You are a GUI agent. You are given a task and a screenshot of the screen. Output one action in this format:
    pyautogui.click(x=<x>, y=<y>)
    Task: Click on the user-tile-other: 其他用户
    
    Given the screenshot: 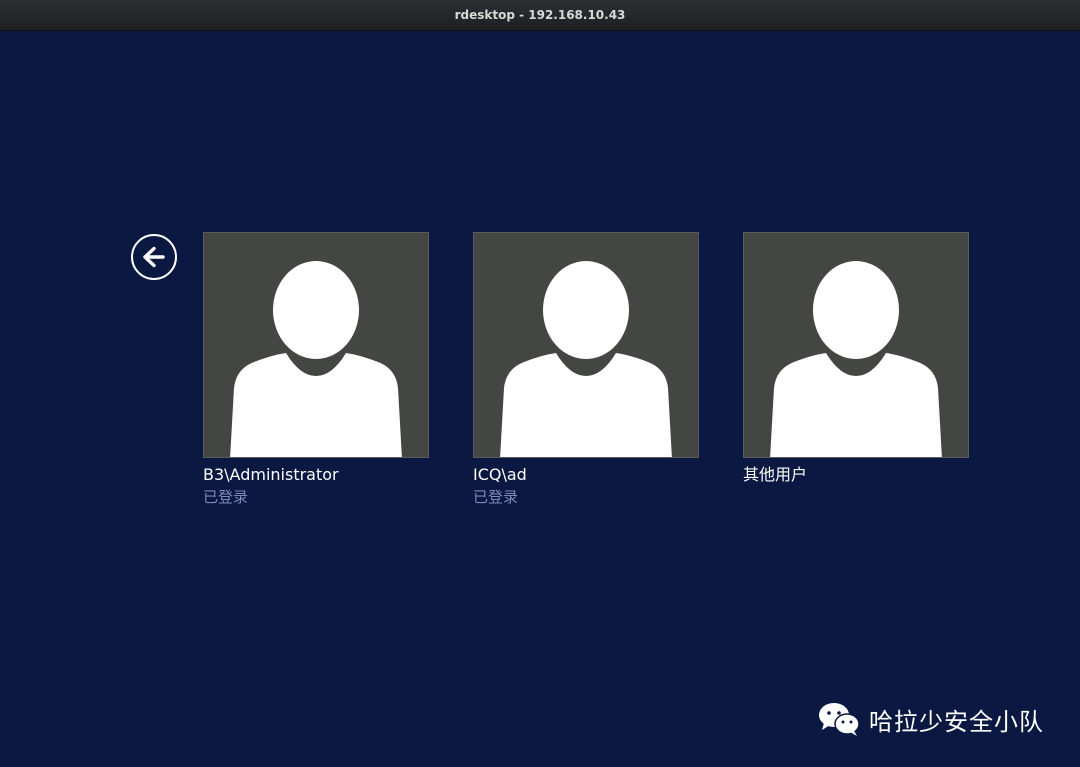 What is the action you would take?
    pyautogui.click(x=856, y=359)
    